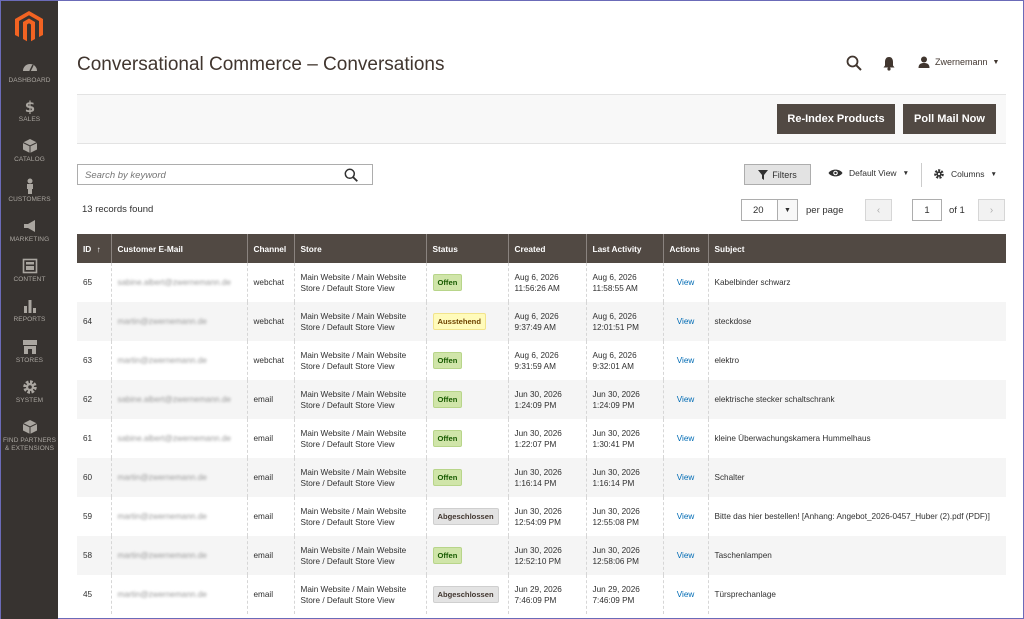 This screenshot has width=1024, height=619. I want to click on filters-button: Filters, so click(777, 174).